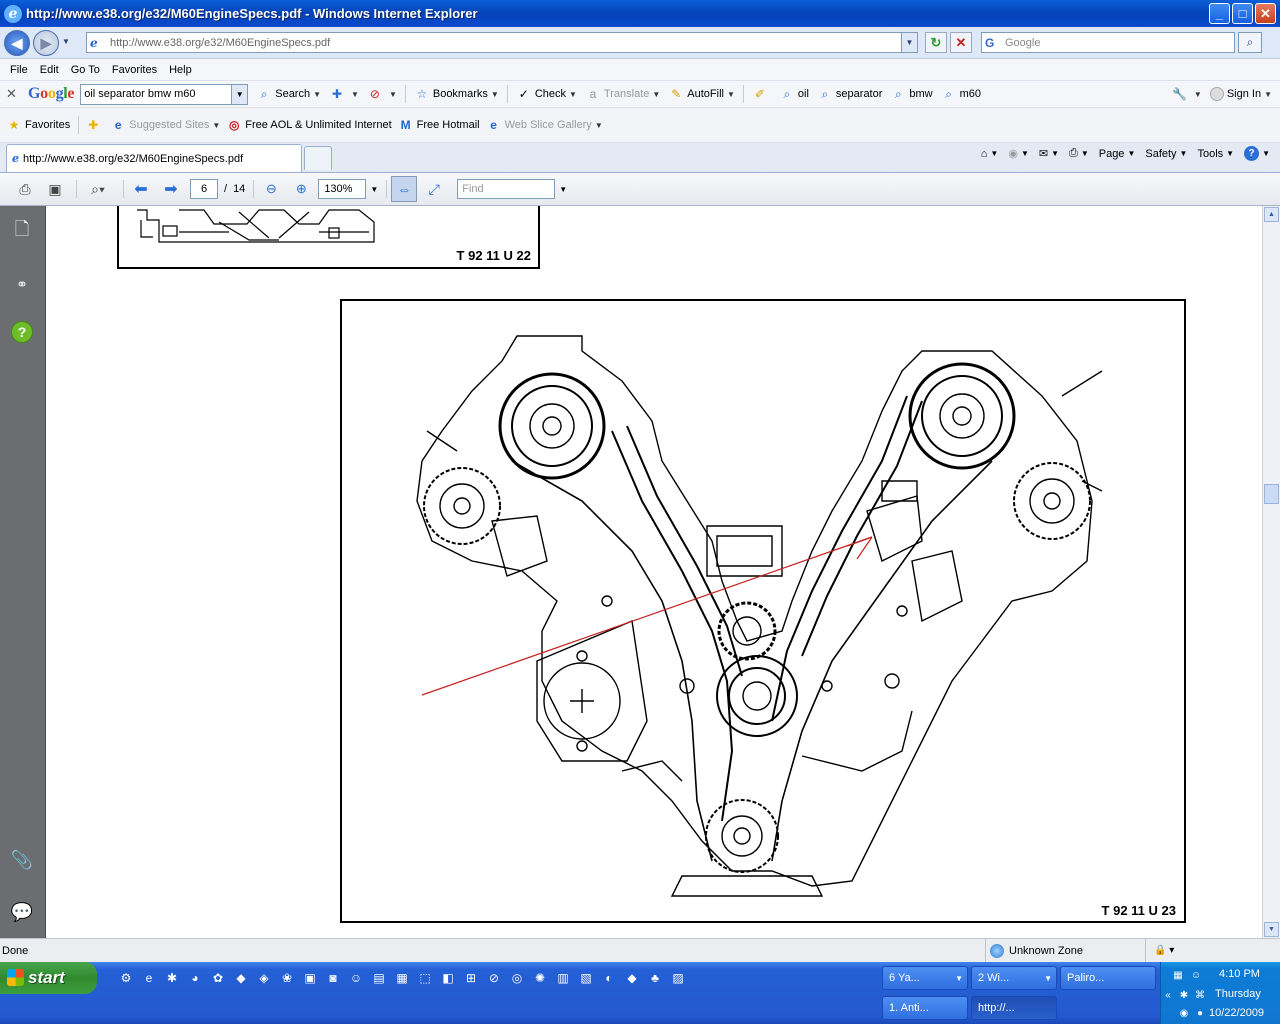 The image size is (1280, 1024). What do you see at coordinates (22, 912) in the screenshot?
I see `comments-icon: 💬` at bounding box center [22, 912].